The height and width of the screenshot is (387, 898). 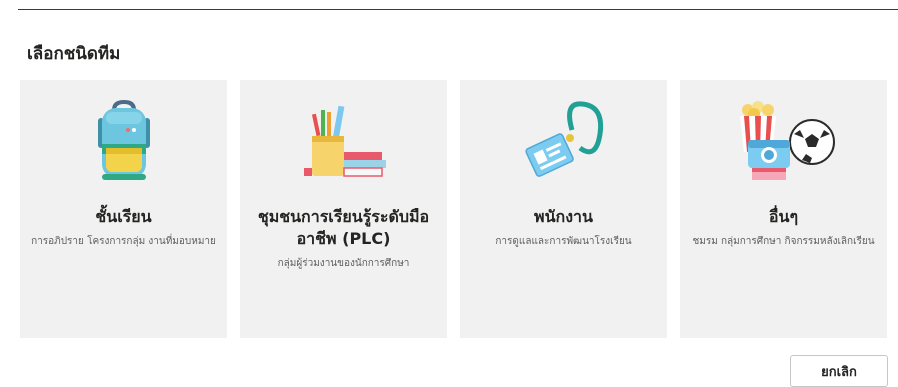 What do you see at coordinates (344, 142) in the screenshot?
I see `books-pencils-icon` at bounding box center [344, 142].